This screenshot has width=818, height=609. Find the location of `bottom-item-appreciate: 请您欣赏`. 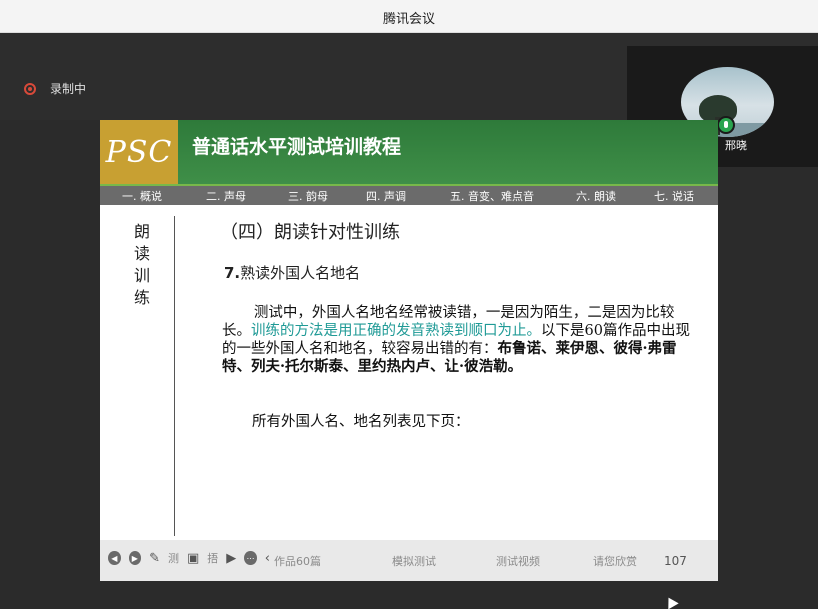

bottom-item-appreciate: 请您欣赏 is located at coordinates (615, 561).